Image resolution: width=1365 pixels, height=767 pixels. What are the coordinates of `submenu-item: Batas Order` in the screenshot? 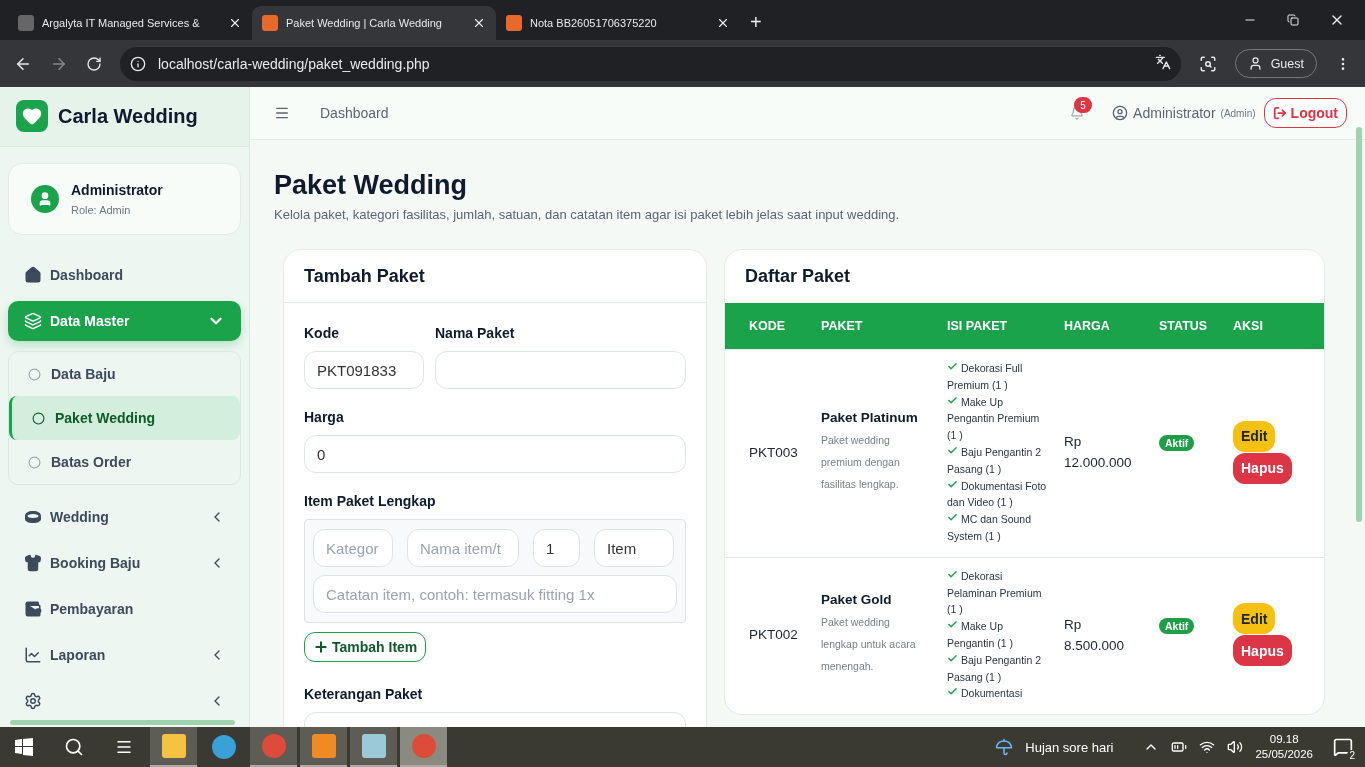 It's located at (124, 462).